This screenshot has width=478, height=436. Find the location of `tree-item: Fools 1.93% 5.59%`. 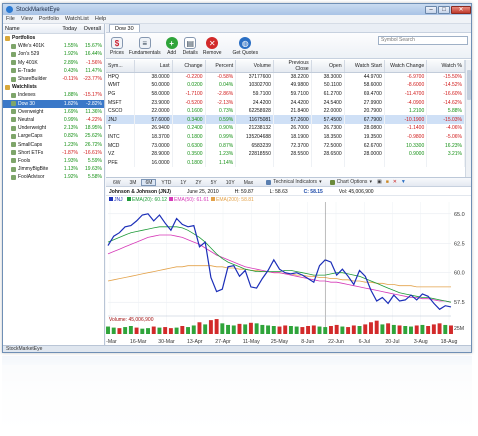

tree-item: Fools 1.93% 5.59% is located at coordinates (53, 161).